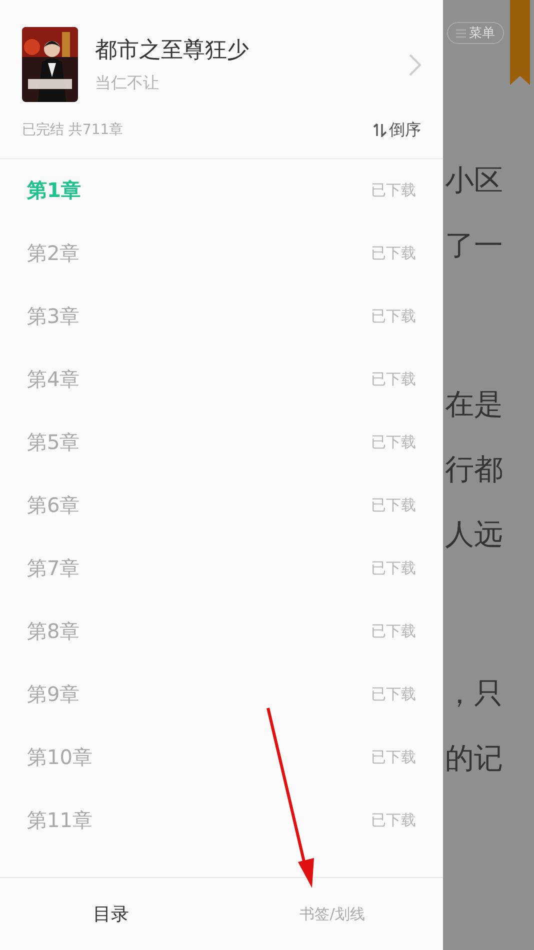 This screenshot has width=534, height=950. Describe the element at coordinates (53, 442) in the screenshot. I see `chapter-title: 第5章` at that location.